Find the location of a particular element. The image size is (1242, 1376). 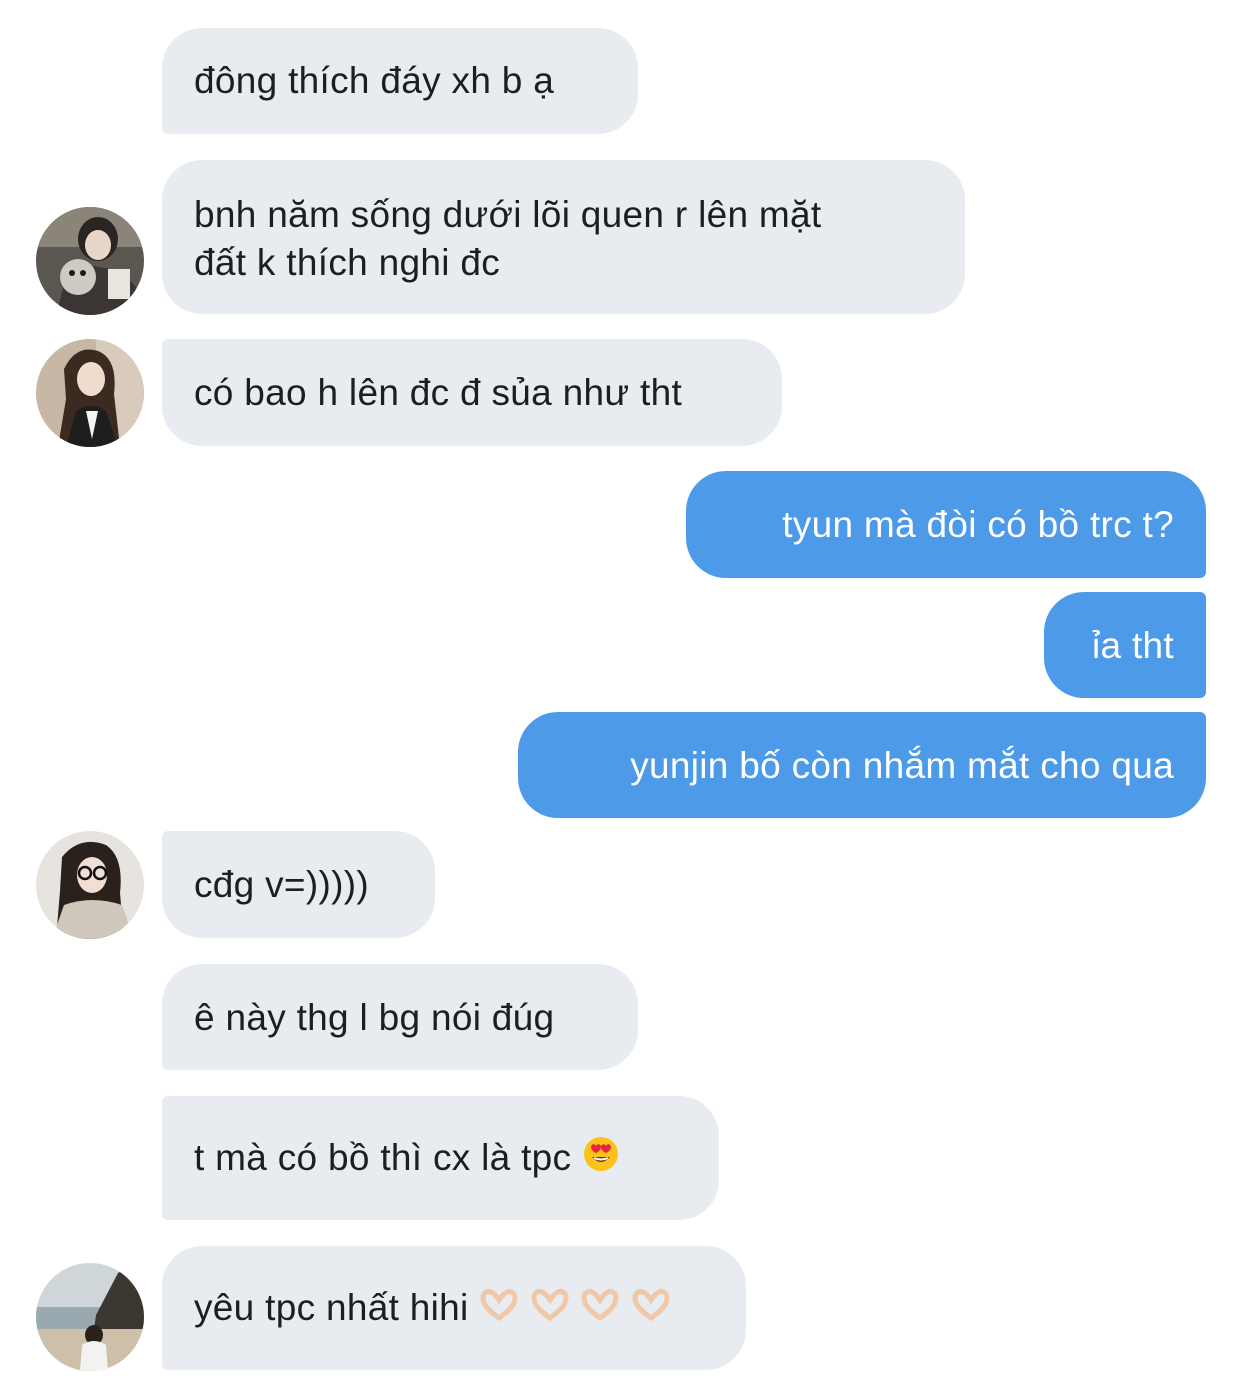

message-text-row: yêu tpc nhất hihi is located at coordinates (454, 1309).